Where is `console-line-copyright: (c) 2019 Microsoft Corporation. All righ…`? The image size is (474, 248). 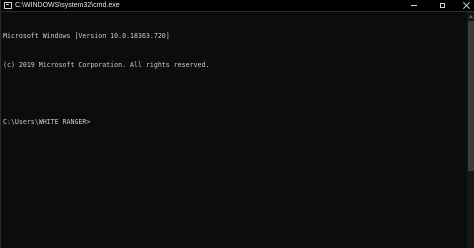 console-line-copyright: (c) 2019 Microsoft Corporation. All righ… is located at coordinates (106, 64).